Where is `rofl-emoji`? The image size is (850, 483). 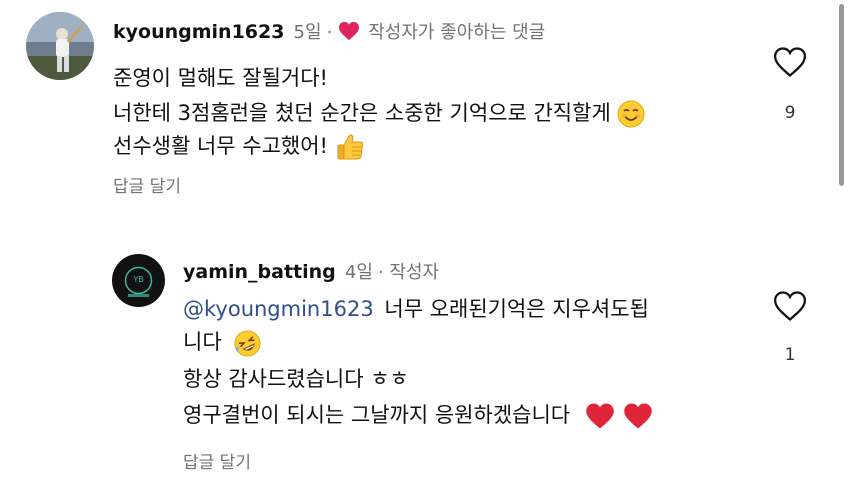 rofl-emoji is located at coordinates (247, 343).